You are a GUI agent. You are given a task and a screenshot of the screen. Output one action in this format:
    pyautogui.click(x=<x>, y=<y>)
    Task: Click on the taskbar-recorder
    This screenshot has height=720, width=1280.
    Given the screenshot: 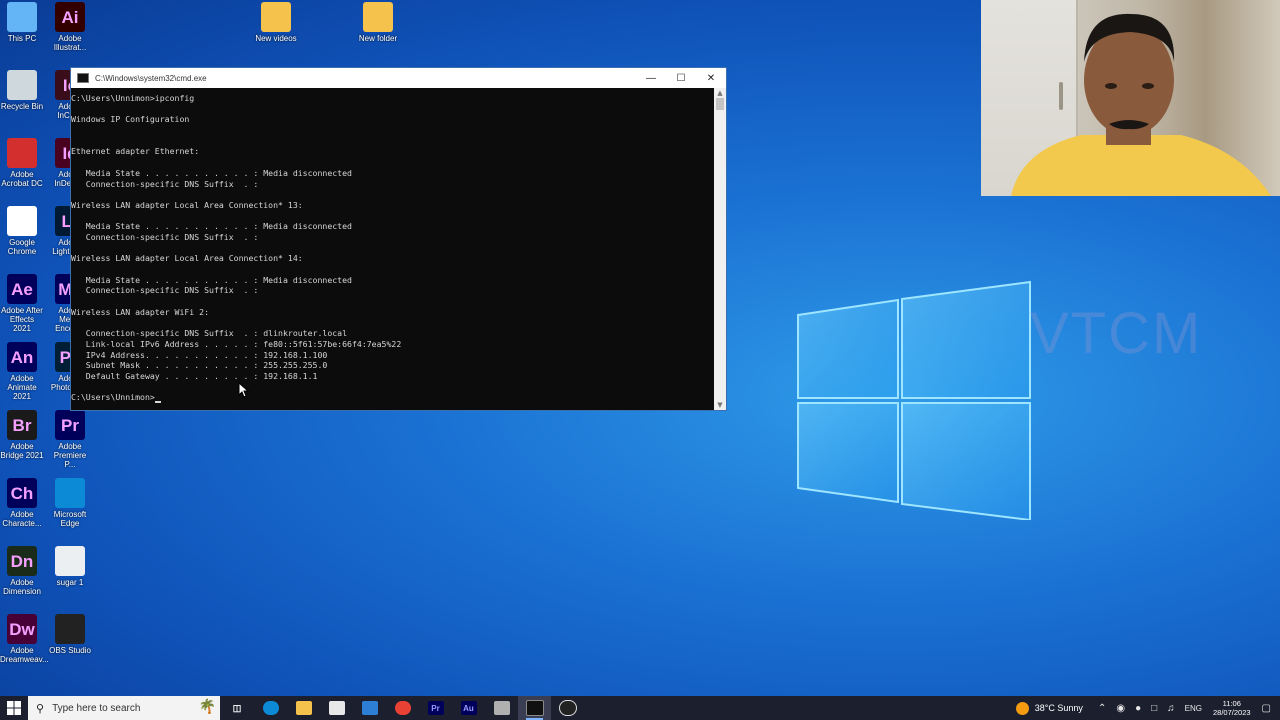 What is the action you would take?
    pyautogui.click(x=567, y=708)
    